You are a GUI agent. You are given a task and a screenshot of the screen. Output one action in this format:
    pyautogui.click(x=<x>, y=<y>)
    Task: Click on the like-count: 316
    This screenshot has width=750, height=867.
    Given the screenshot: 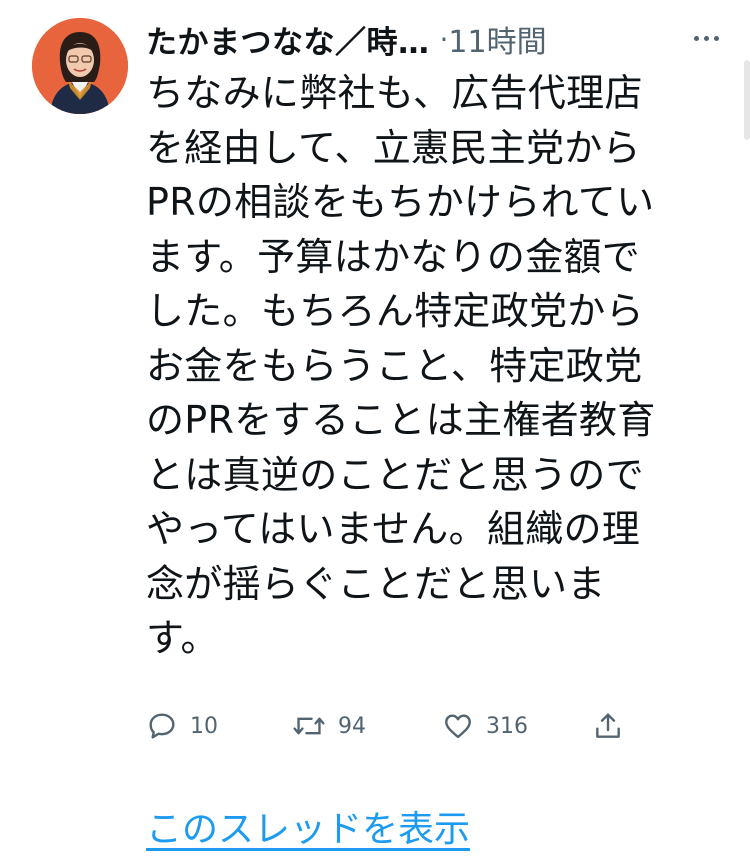 What is the action you would take?
    pyautogui.click(x=507, y=726)
    